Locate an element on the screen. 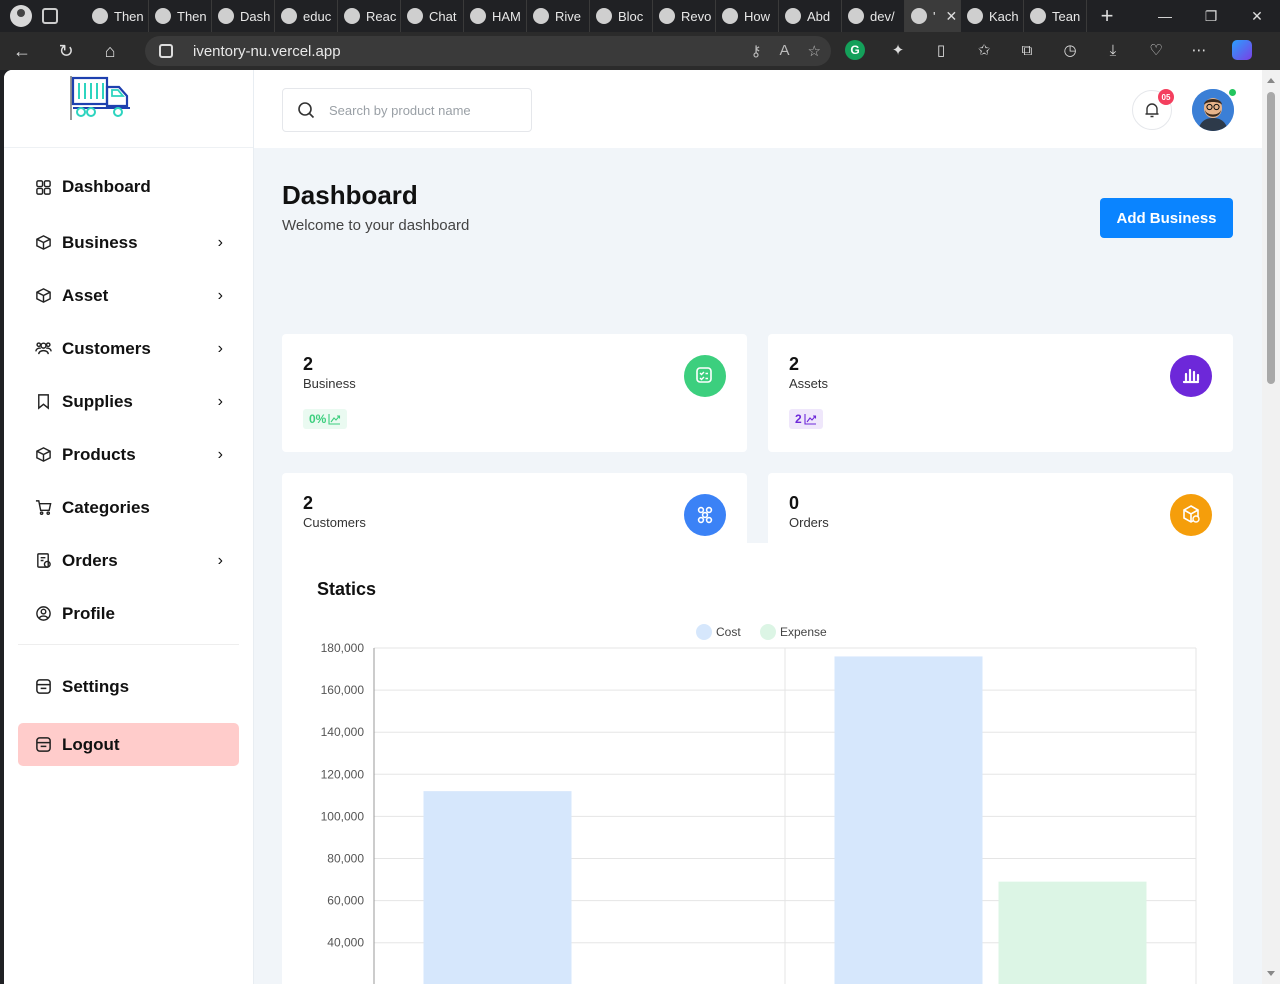 Image resolution: width=1280 pixels, height=984 pixels. favorite-icon: ☆ is located at coordinates (814, 51).